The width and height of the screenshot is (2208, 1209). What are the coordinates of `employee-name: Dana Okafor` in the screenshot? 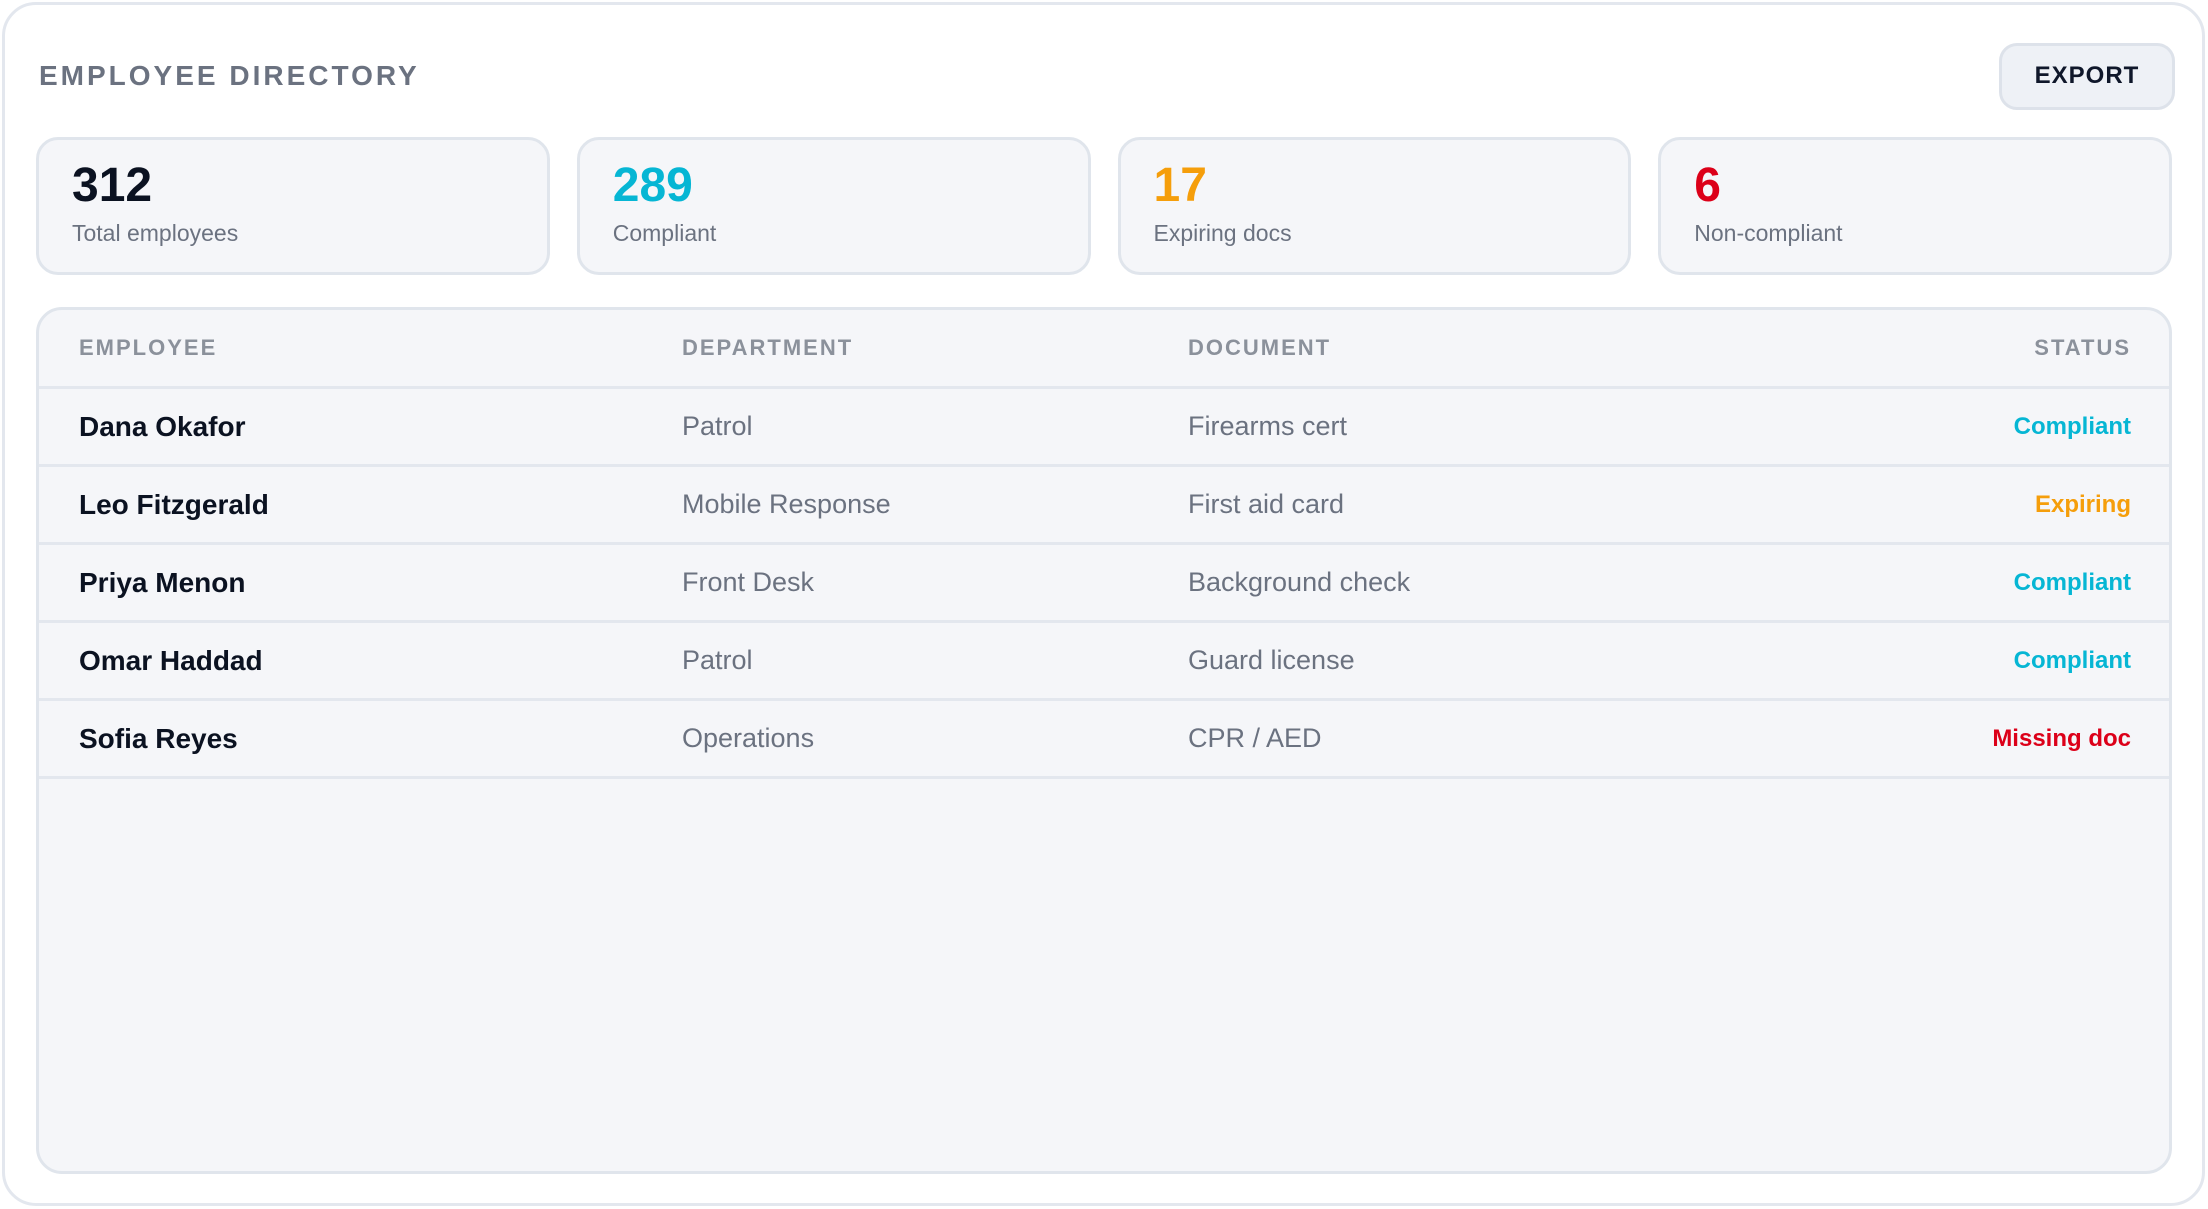 It's located at (162, 426).